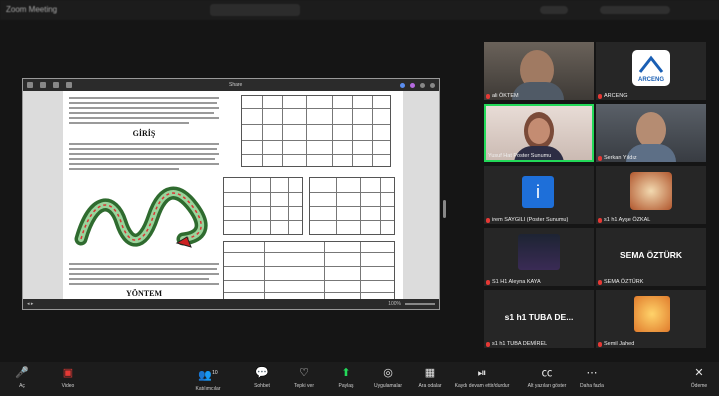 This screenshot has height=396, width=719. Describe the element at coordinates (539, 71) in the screenshot. I see `participant-tile: ali ÖKTEM` at that location.